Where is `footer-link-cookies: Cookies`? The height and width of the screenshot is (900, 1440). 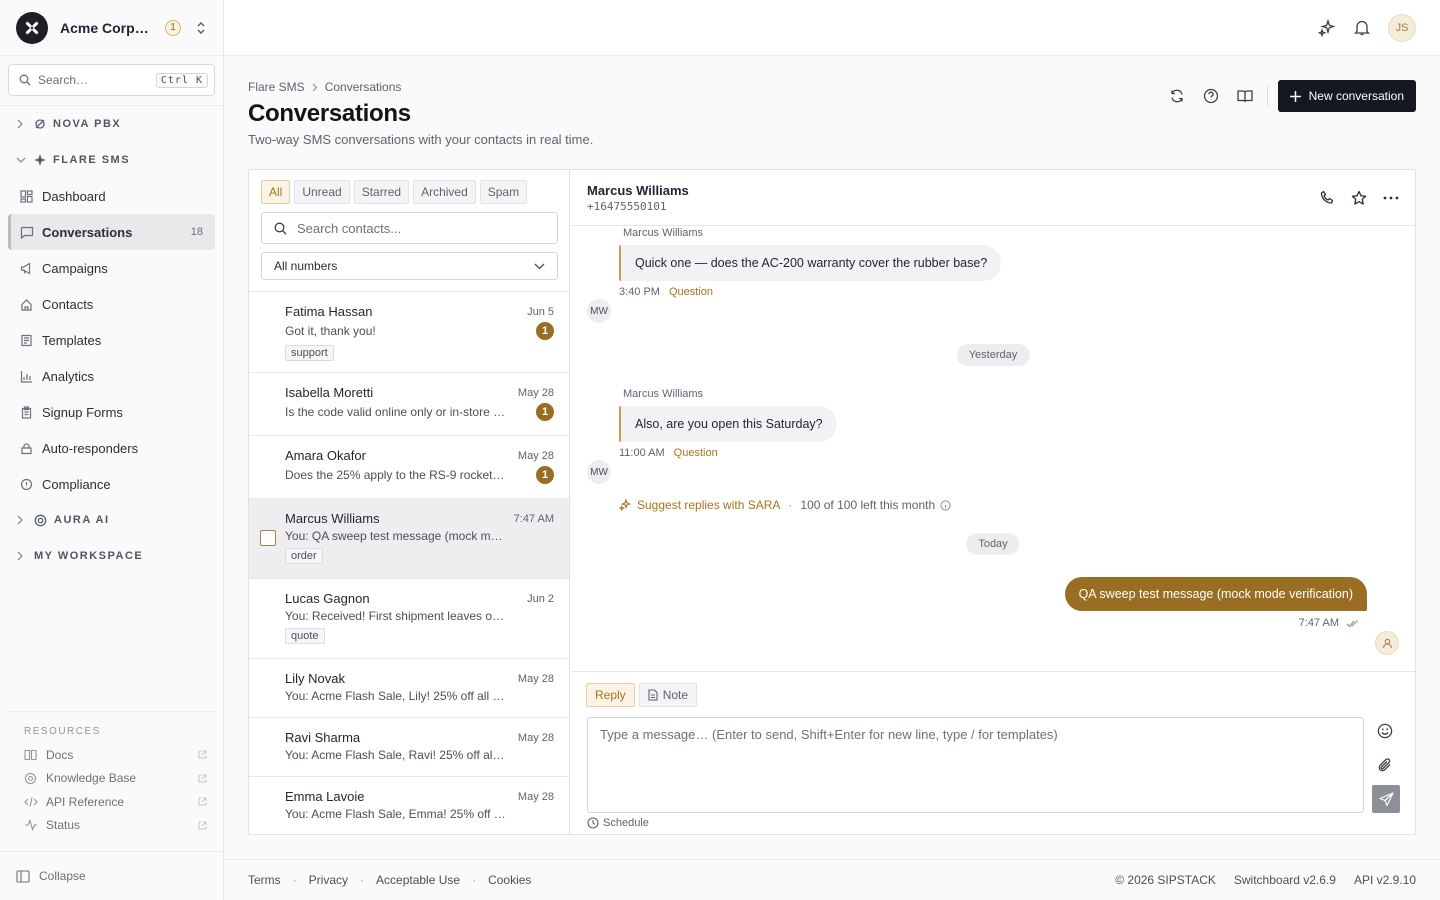
footer-link-cookies: Cookies is located at coordinates (509, 880).